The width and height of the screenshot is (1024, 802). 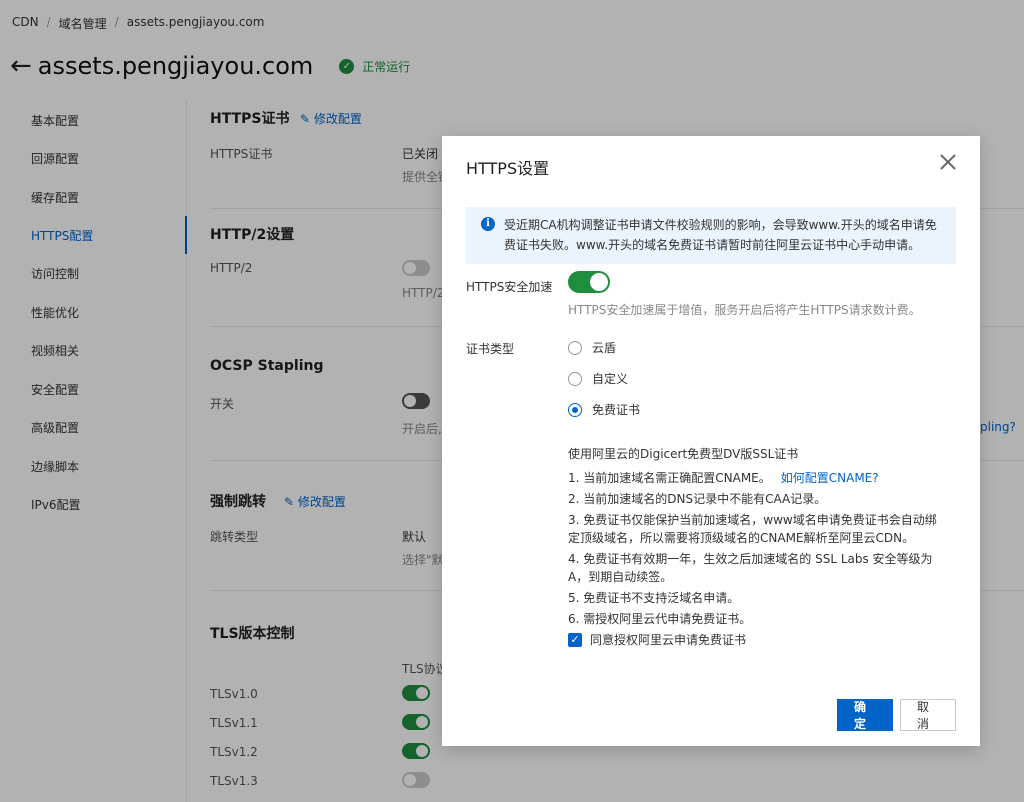 I want to click on https-accel-desc: HTTPS安全加速属于增值，服务开启后将产生HTTPS请求数计费。, so click(x=744, y=310).